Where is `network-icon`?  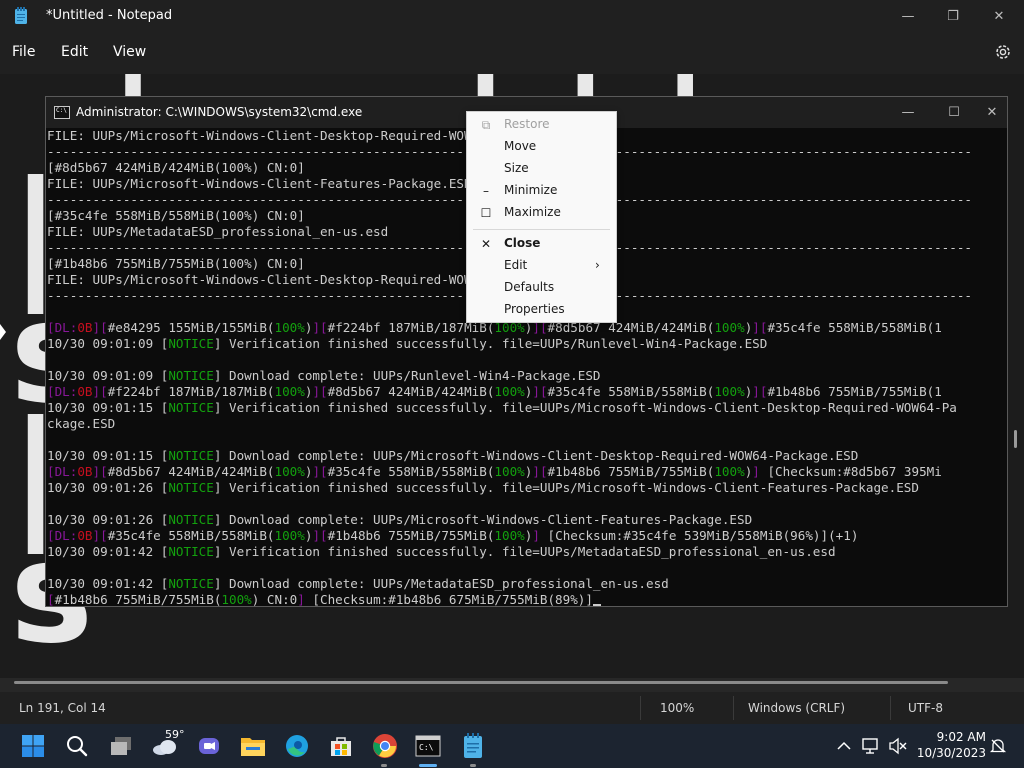 network-icon is located at coordinates (870, 746).